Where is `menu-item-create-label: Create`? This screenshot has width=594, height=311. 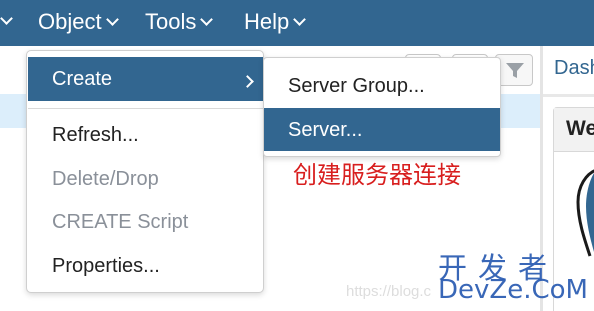
menu-item-create-label: Create is located at coordinates (82, 79).